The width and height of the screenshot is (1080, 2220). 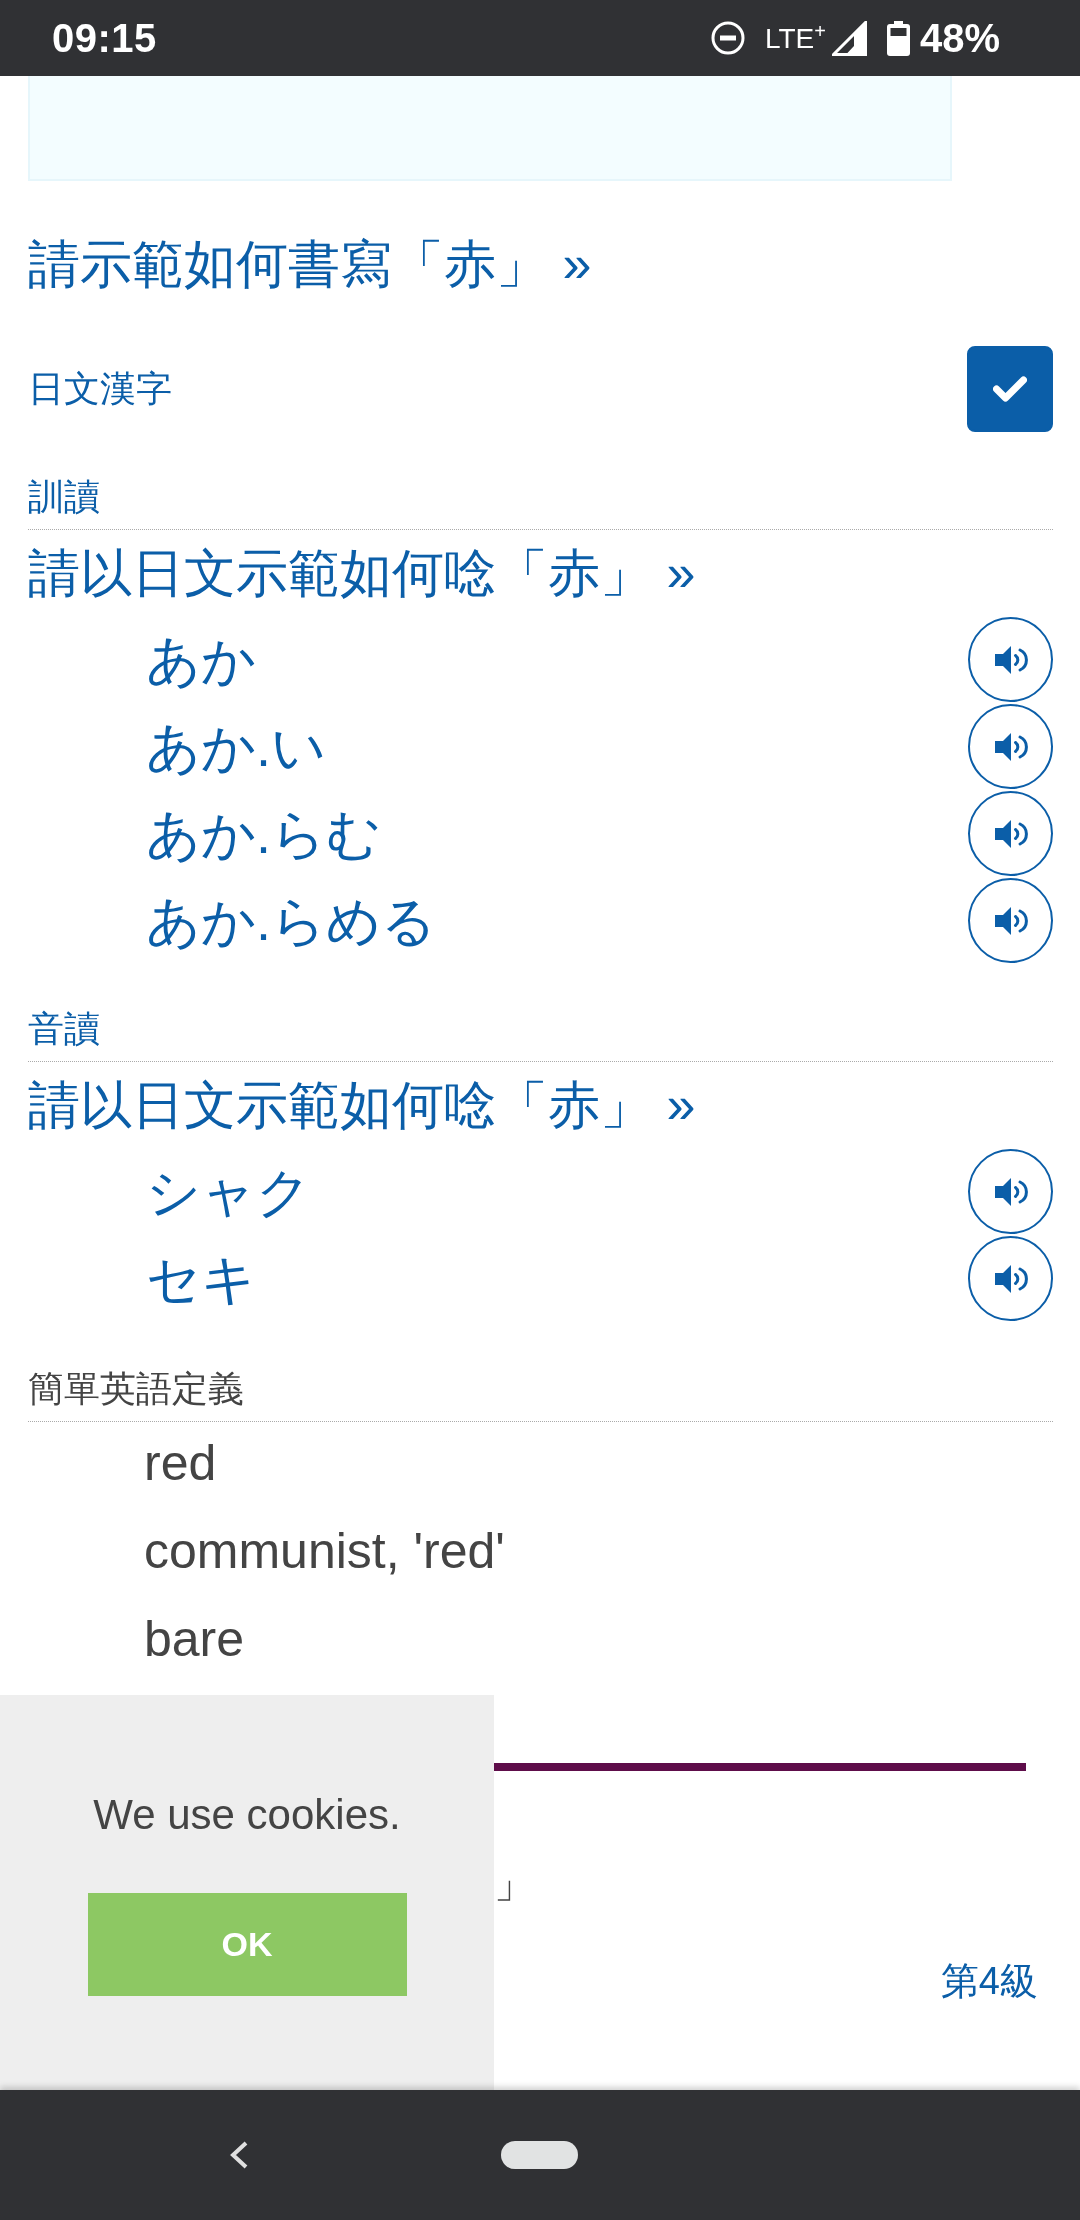 What do you see at coordinates (310, 264) in the screenshot?
I see `stroke-order-link: 請示範如何書寫「赤」 »` at bounding box center [310, 264].